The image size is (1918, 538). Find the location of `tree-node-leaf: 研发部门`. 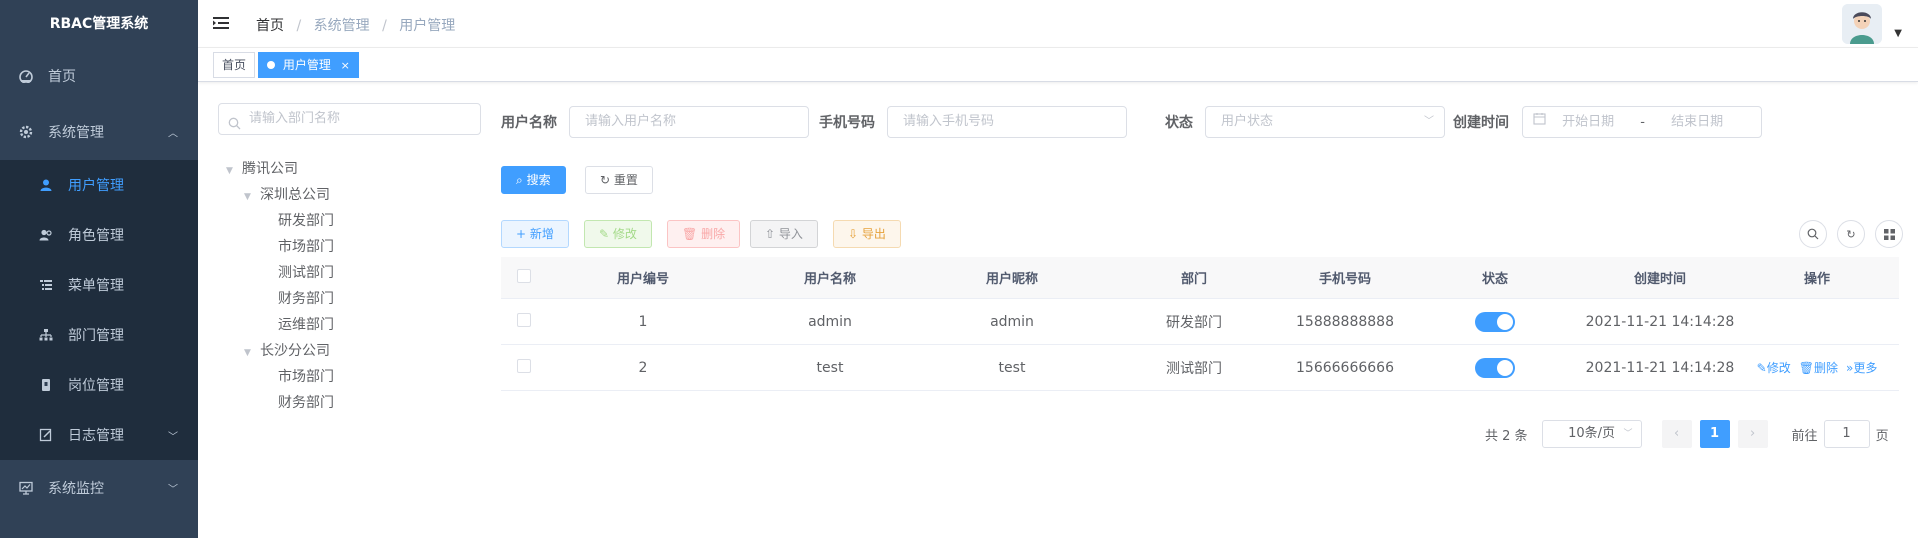

tree-node-leaf: 研发部门 is located at coordinates (280, 221).